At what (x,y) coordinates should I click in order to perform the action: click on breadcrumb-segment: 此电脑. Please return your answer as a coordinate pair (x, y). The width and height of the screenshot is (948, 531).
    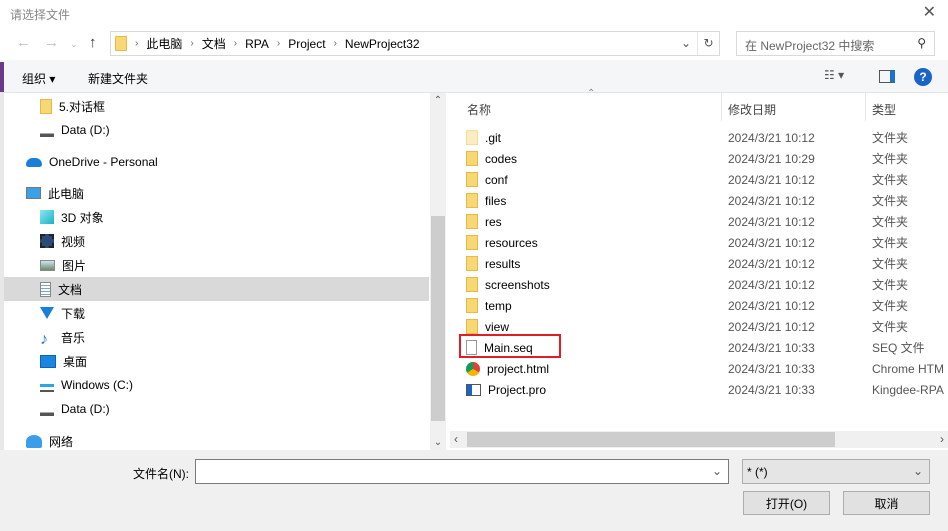
    Looking at the image, I should click on (164, 43).